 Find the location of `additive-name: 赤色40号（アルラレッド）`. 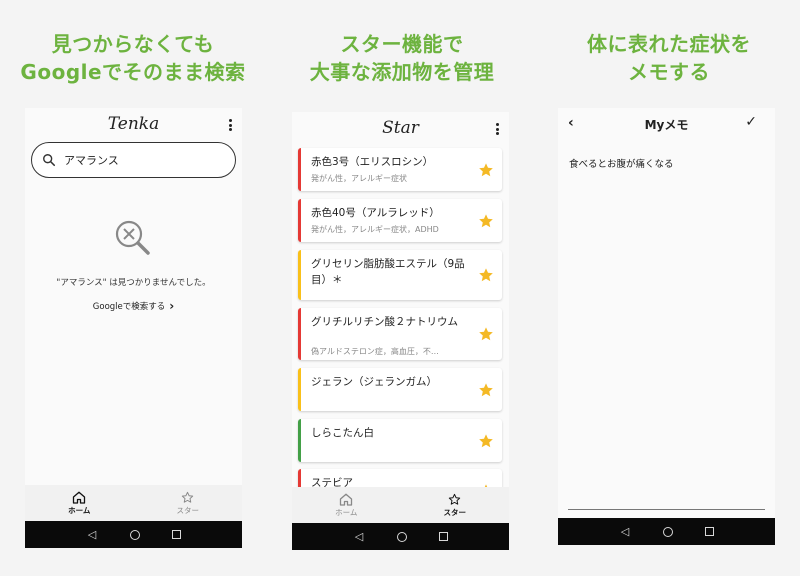

additive-name: 赤色40号（アルラレッド） is located at coordinates (375, 213).